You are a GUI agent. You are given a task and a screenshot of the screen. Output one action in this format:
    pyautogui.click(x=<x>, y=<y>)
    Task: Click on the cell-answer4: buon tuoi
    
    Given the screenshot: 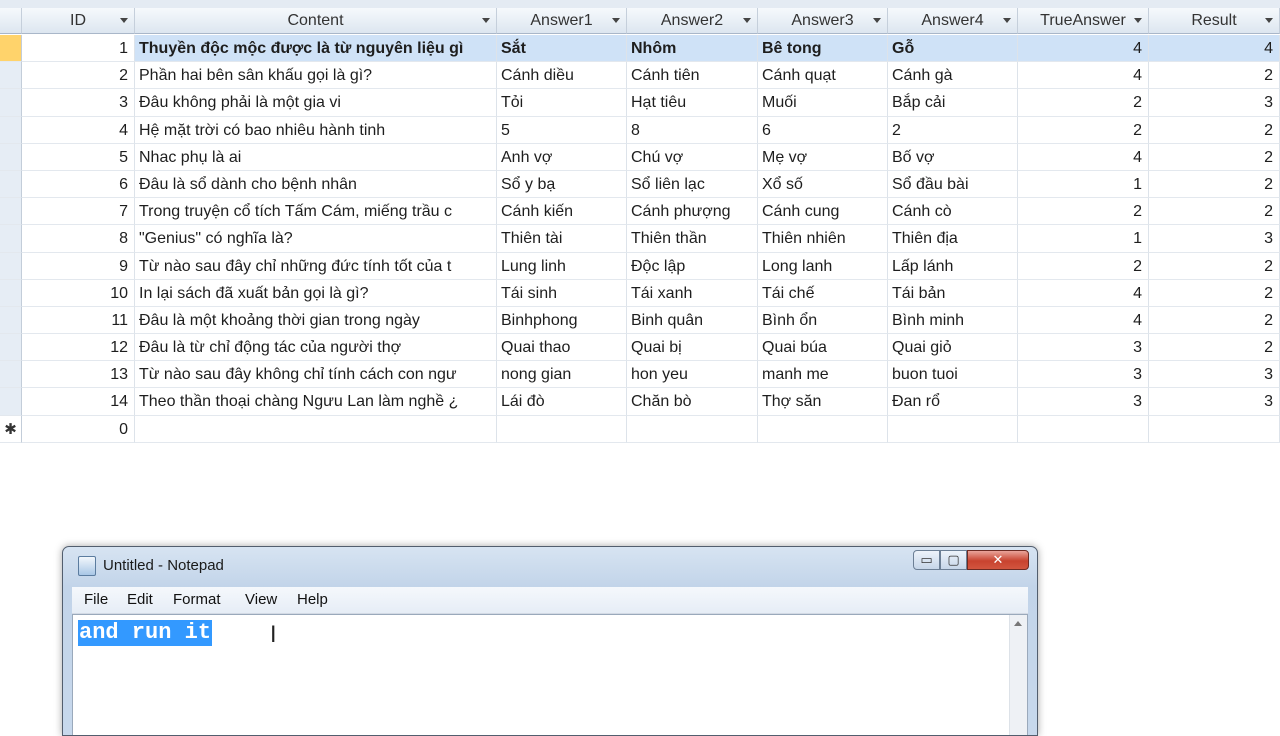 What is the action you would take?
    pyautogui.click(x=953, y=375)
    